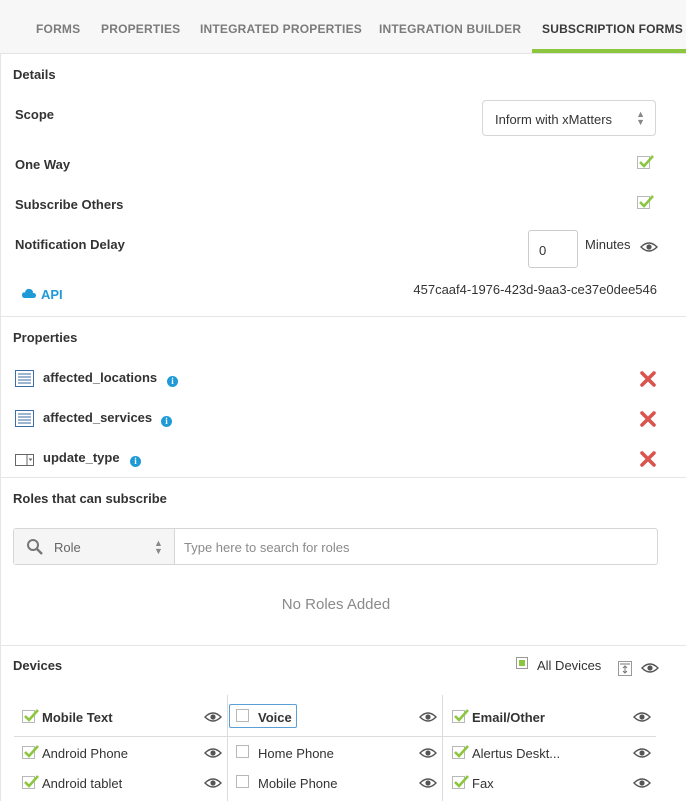 The width and height of the screenshot is (686, 801). I want to click on fax-checkbox, so click(460, 782).